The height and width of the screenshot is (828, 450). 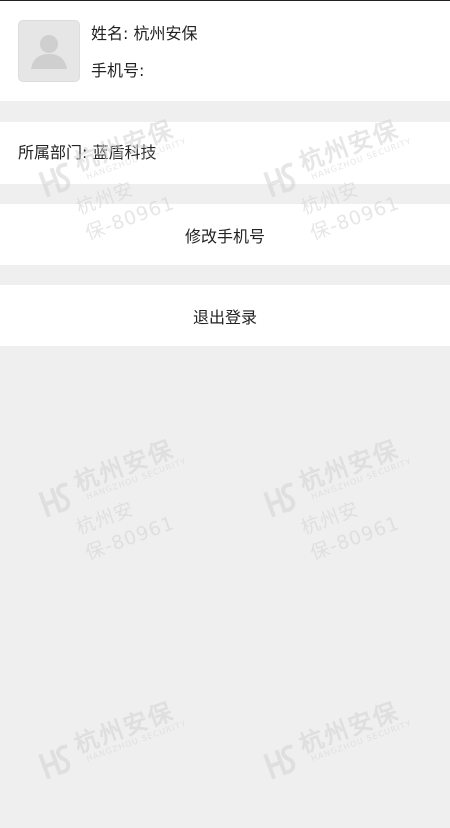 I want to click on department-value: 蓝盾科技, so click(x=124, y=152).